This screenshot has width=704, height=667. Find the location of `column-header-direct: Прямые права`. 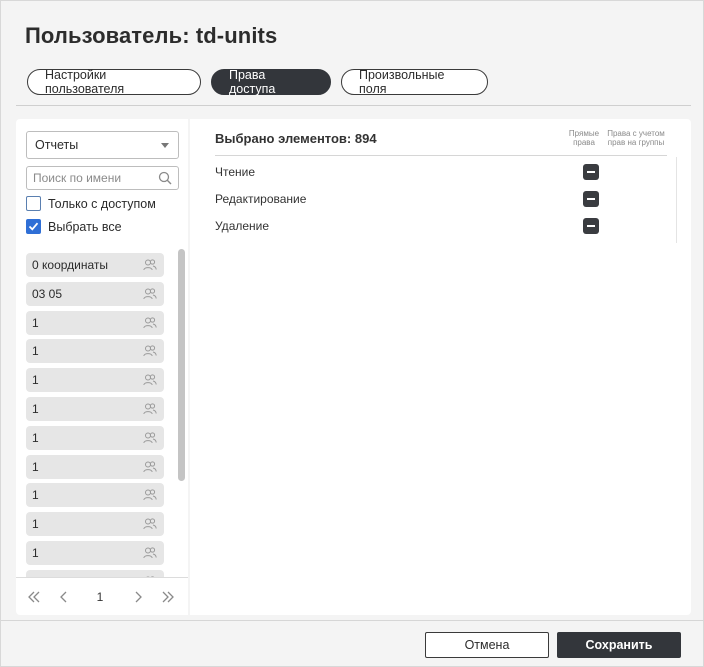

column-header-direct: Прямые права is located at coordinates (584, 138).